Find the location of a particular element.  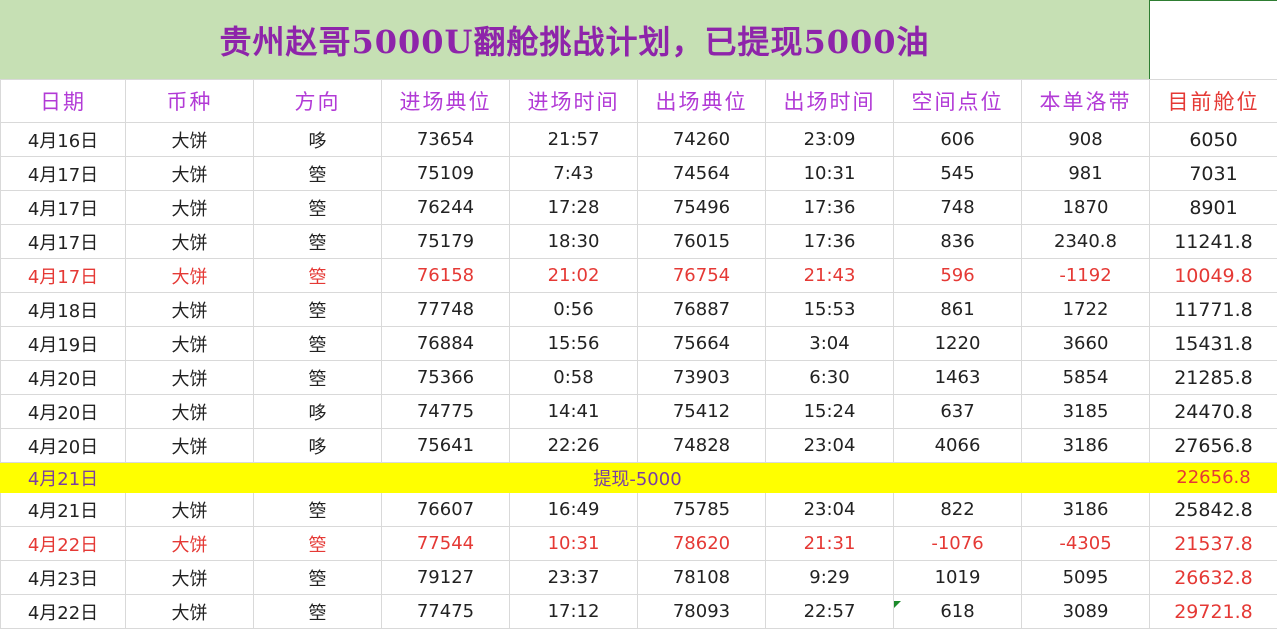

points-cell: 606 is located at coordinates (957, 139).